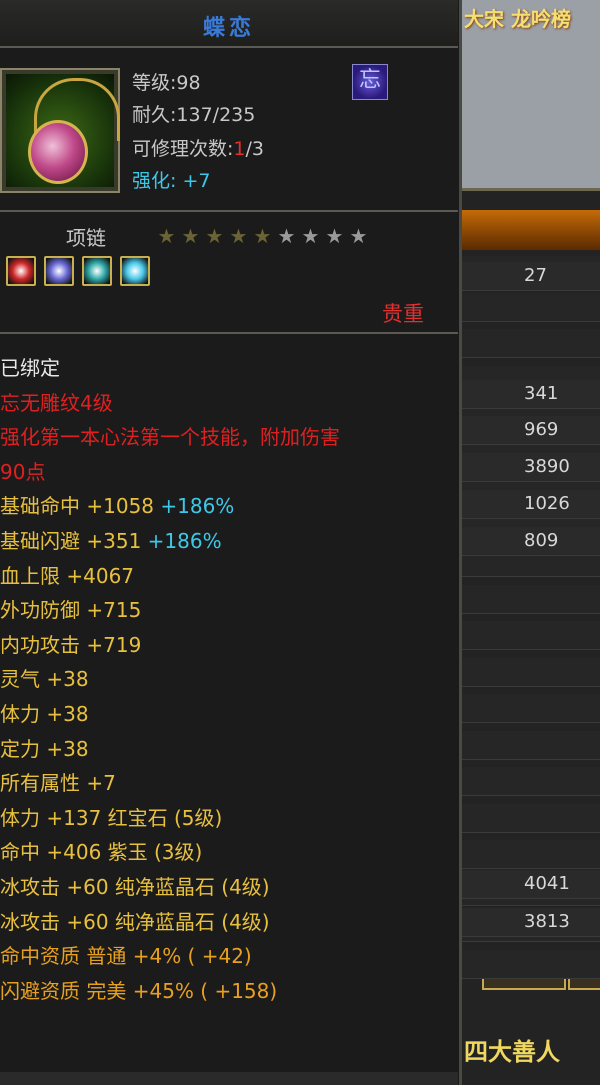  Describe the element at coordinates (166, 83) in the screenshot. I see `item-level: 等级:98` at that location.